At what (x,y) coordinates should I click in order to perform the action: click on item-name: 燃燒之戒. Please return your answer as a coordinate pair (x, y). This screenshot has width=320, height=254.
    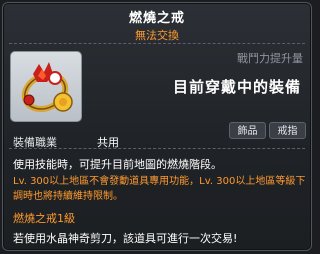
    Looking at the image, I should click on (156, 18).